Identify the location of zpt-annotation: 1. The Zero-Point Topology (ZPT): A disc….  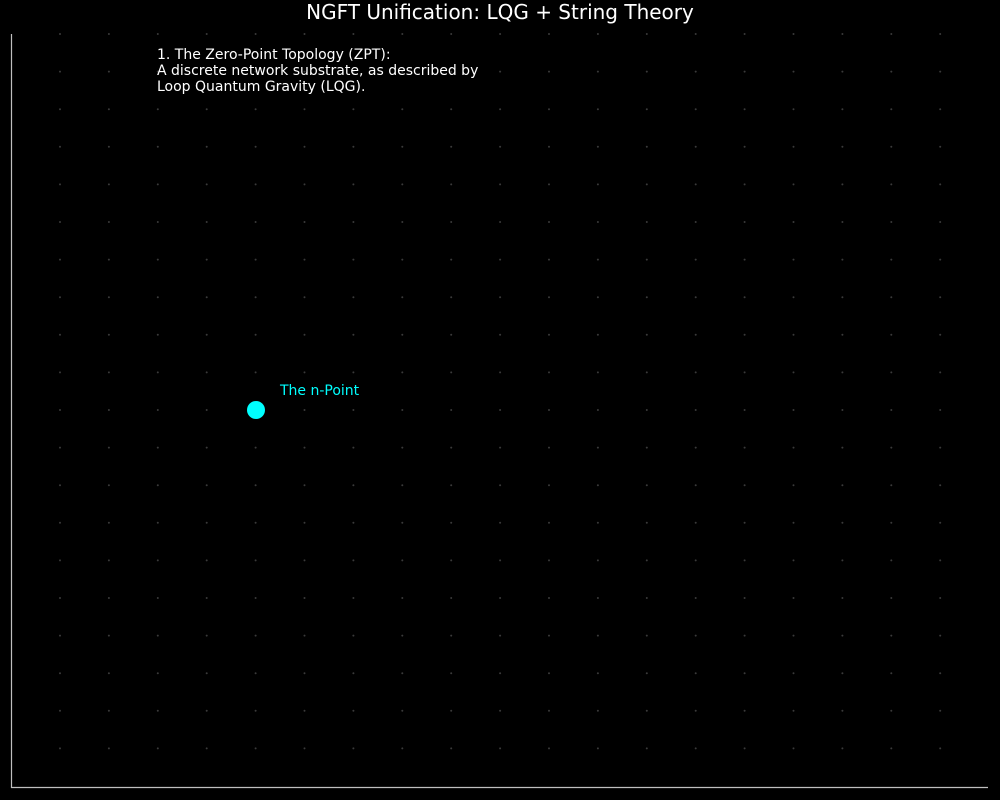
(317, 71).